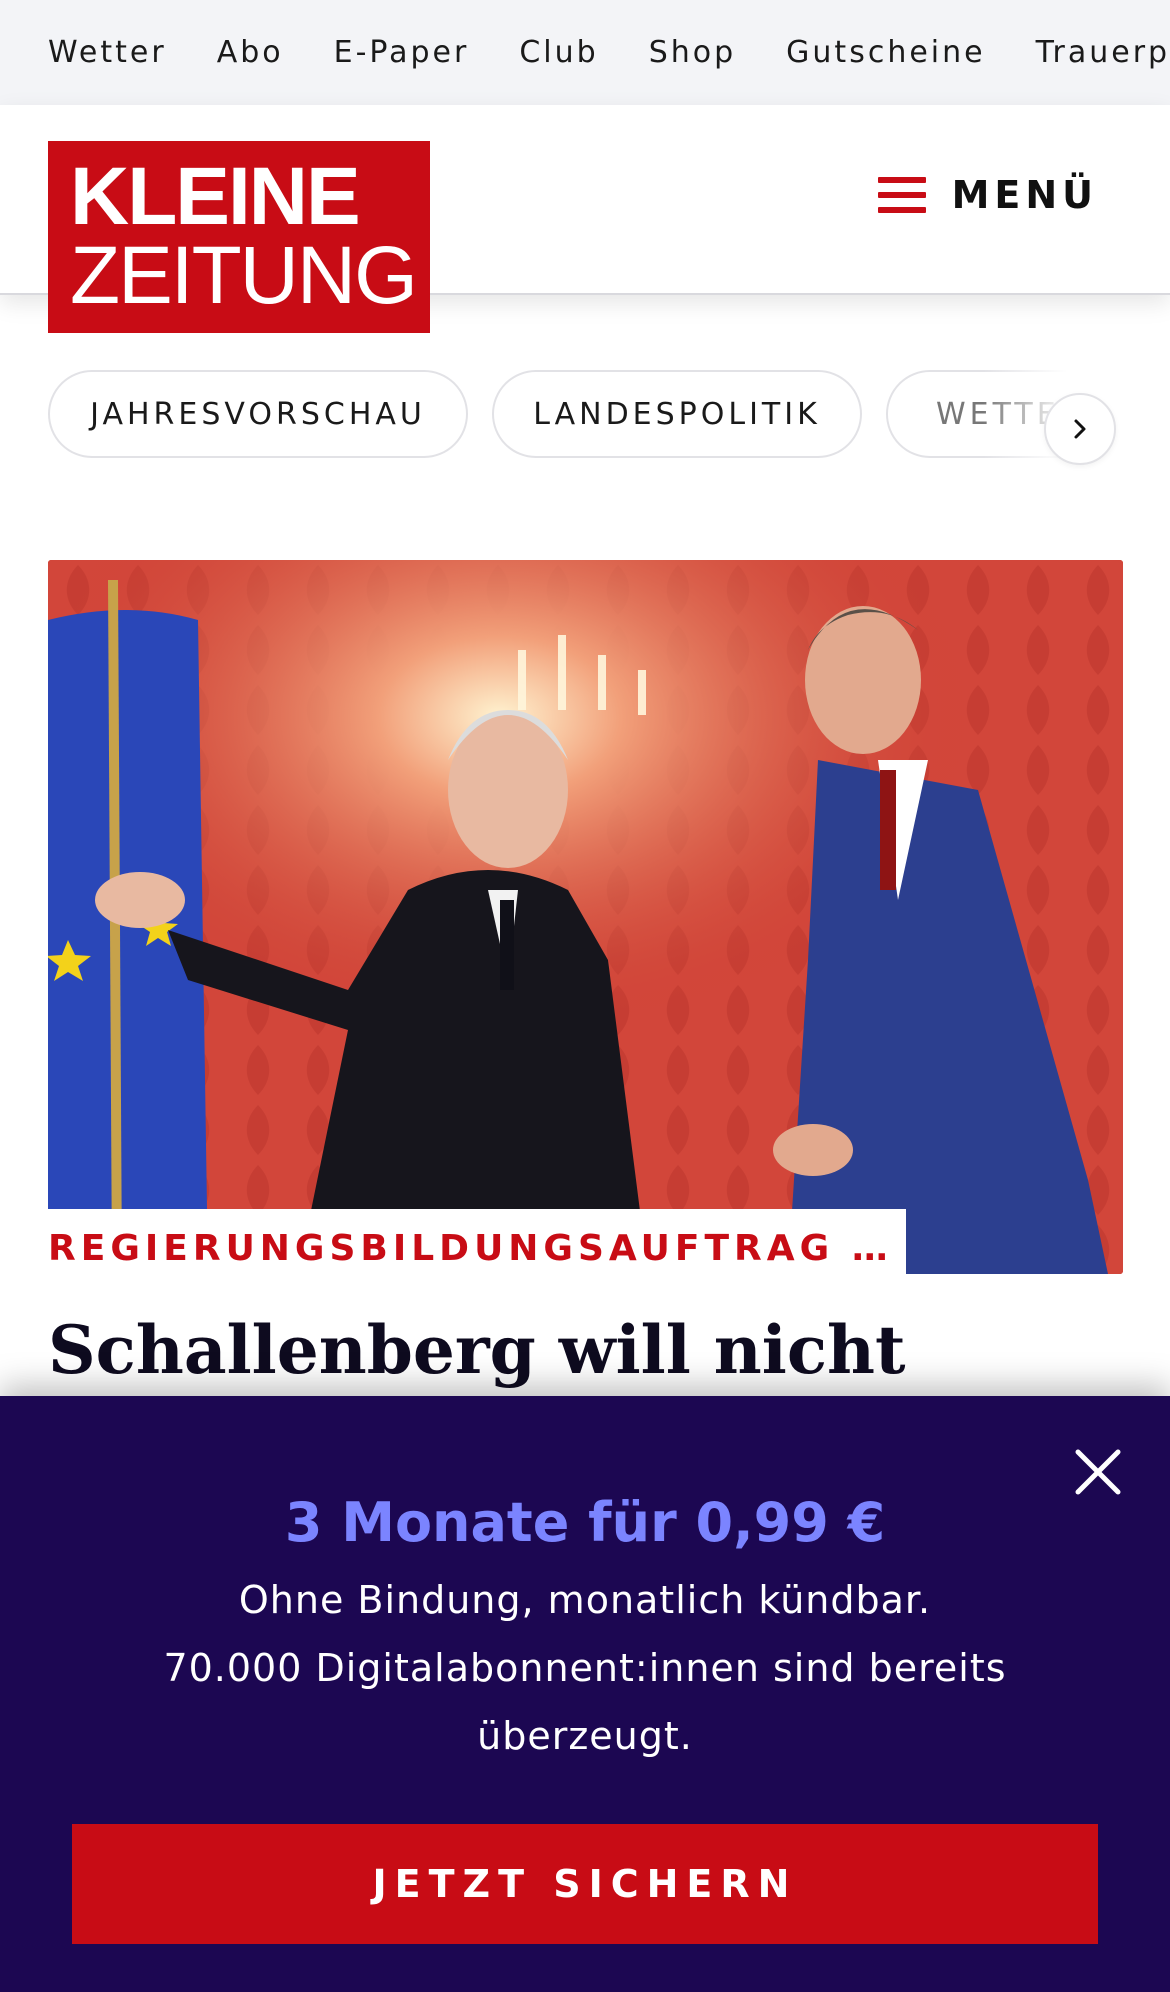 This screenshot has width=1170, height=1992. Describe the element at coordinates (901, 195) in the screenshot. I see `hamburger-icon` at that location.